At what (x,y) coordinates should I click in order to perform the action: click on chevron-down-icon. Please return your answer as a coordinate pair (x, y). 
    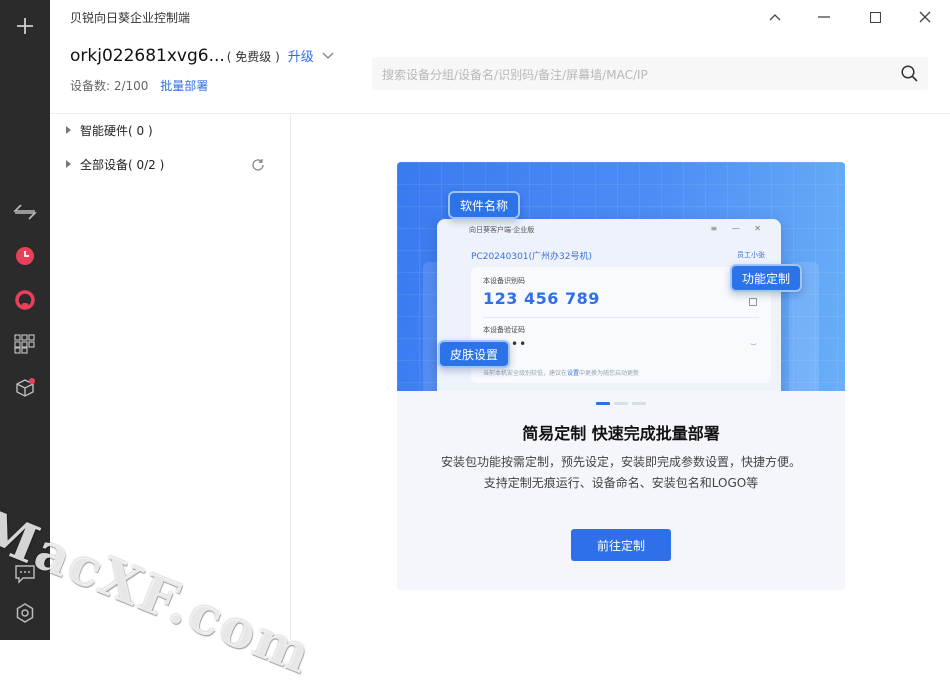
    Looking at the image, I should click on (328, 54).